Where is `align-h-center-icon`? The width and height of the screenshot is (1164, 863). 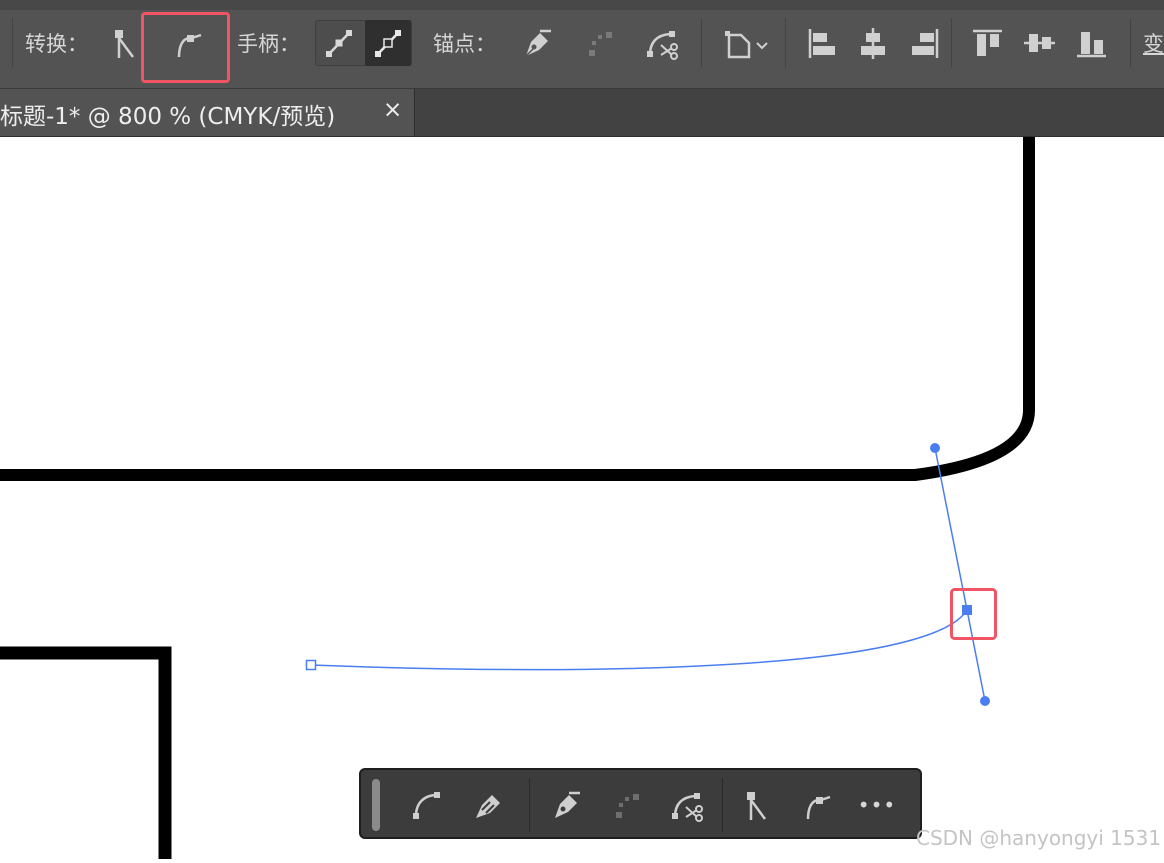 align-h-center-icon is located at coordinates (873, 43).